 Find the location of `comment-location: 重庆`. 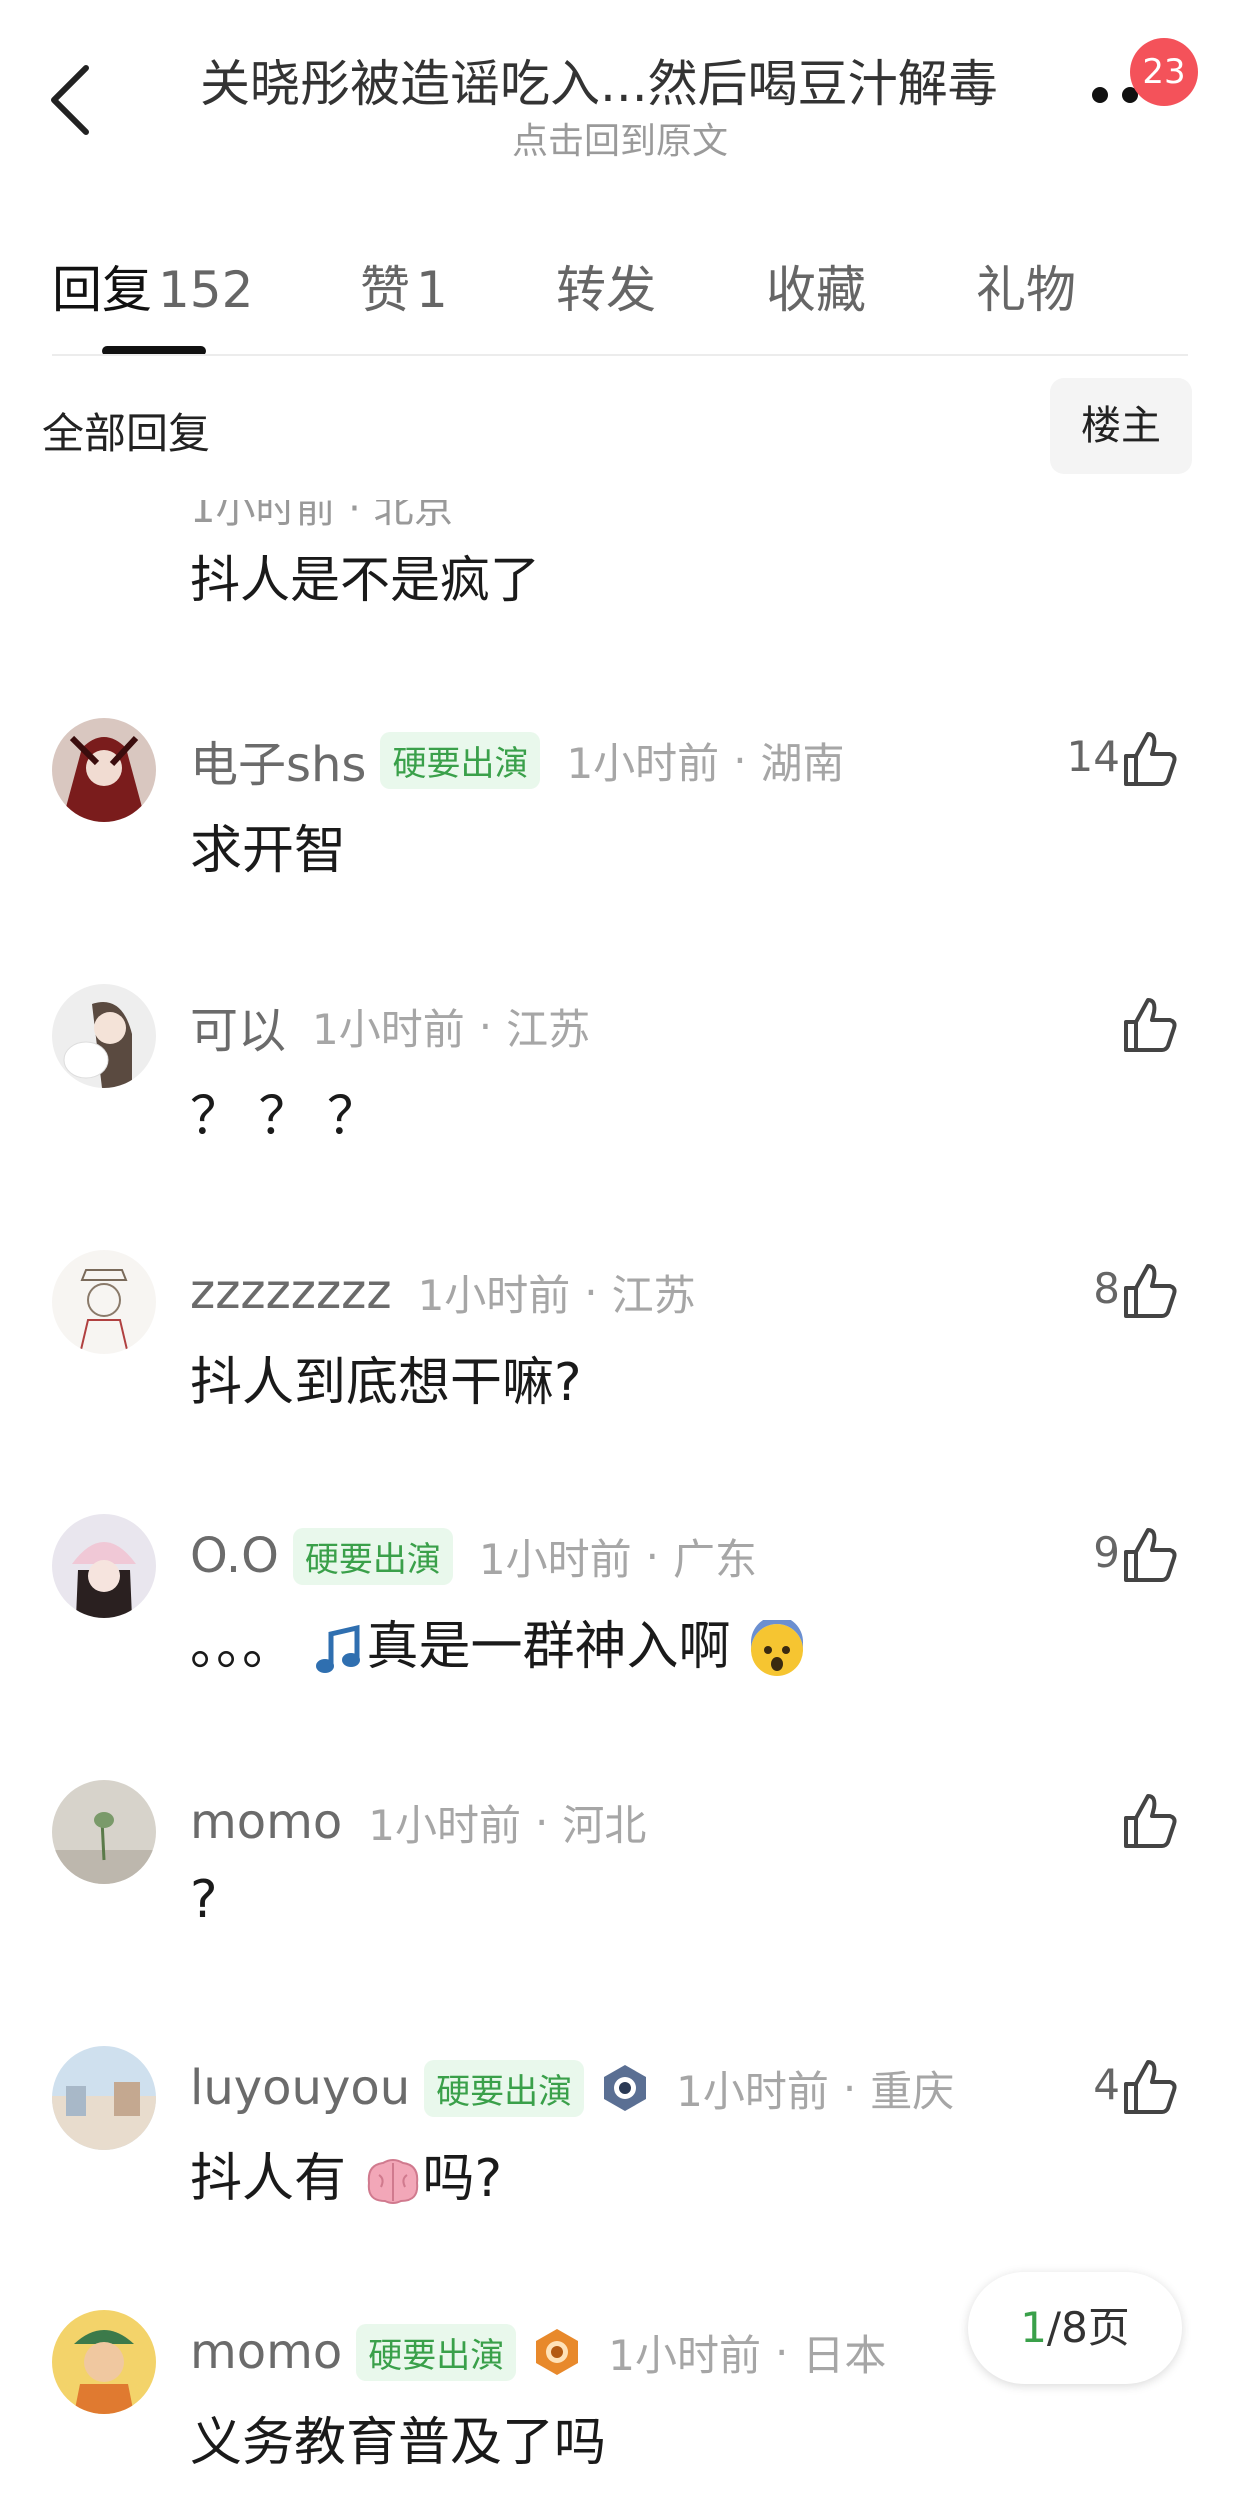

comment-location: 重庆 is located at coordinates (912, 2091).